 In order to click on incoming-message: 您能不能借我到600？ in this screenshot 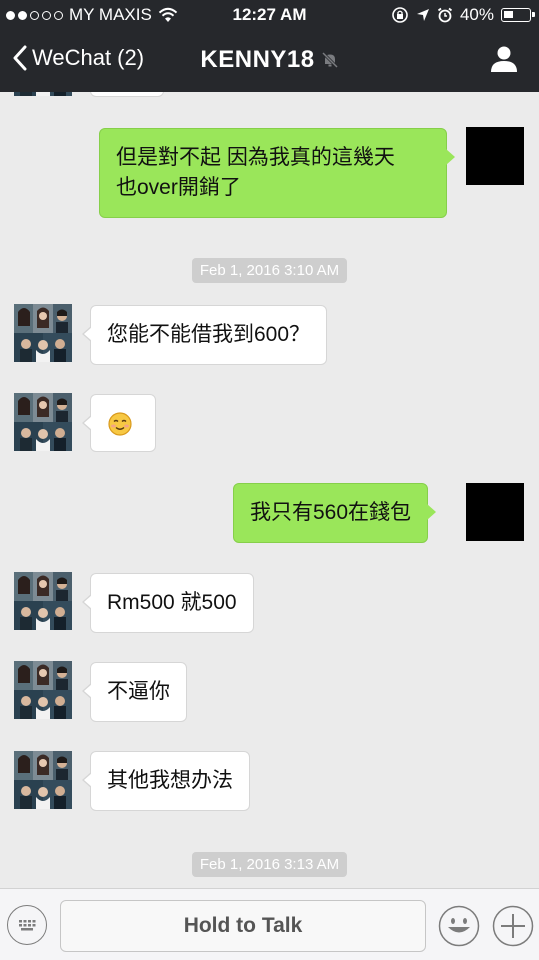, I will do `click(204, 335)`.